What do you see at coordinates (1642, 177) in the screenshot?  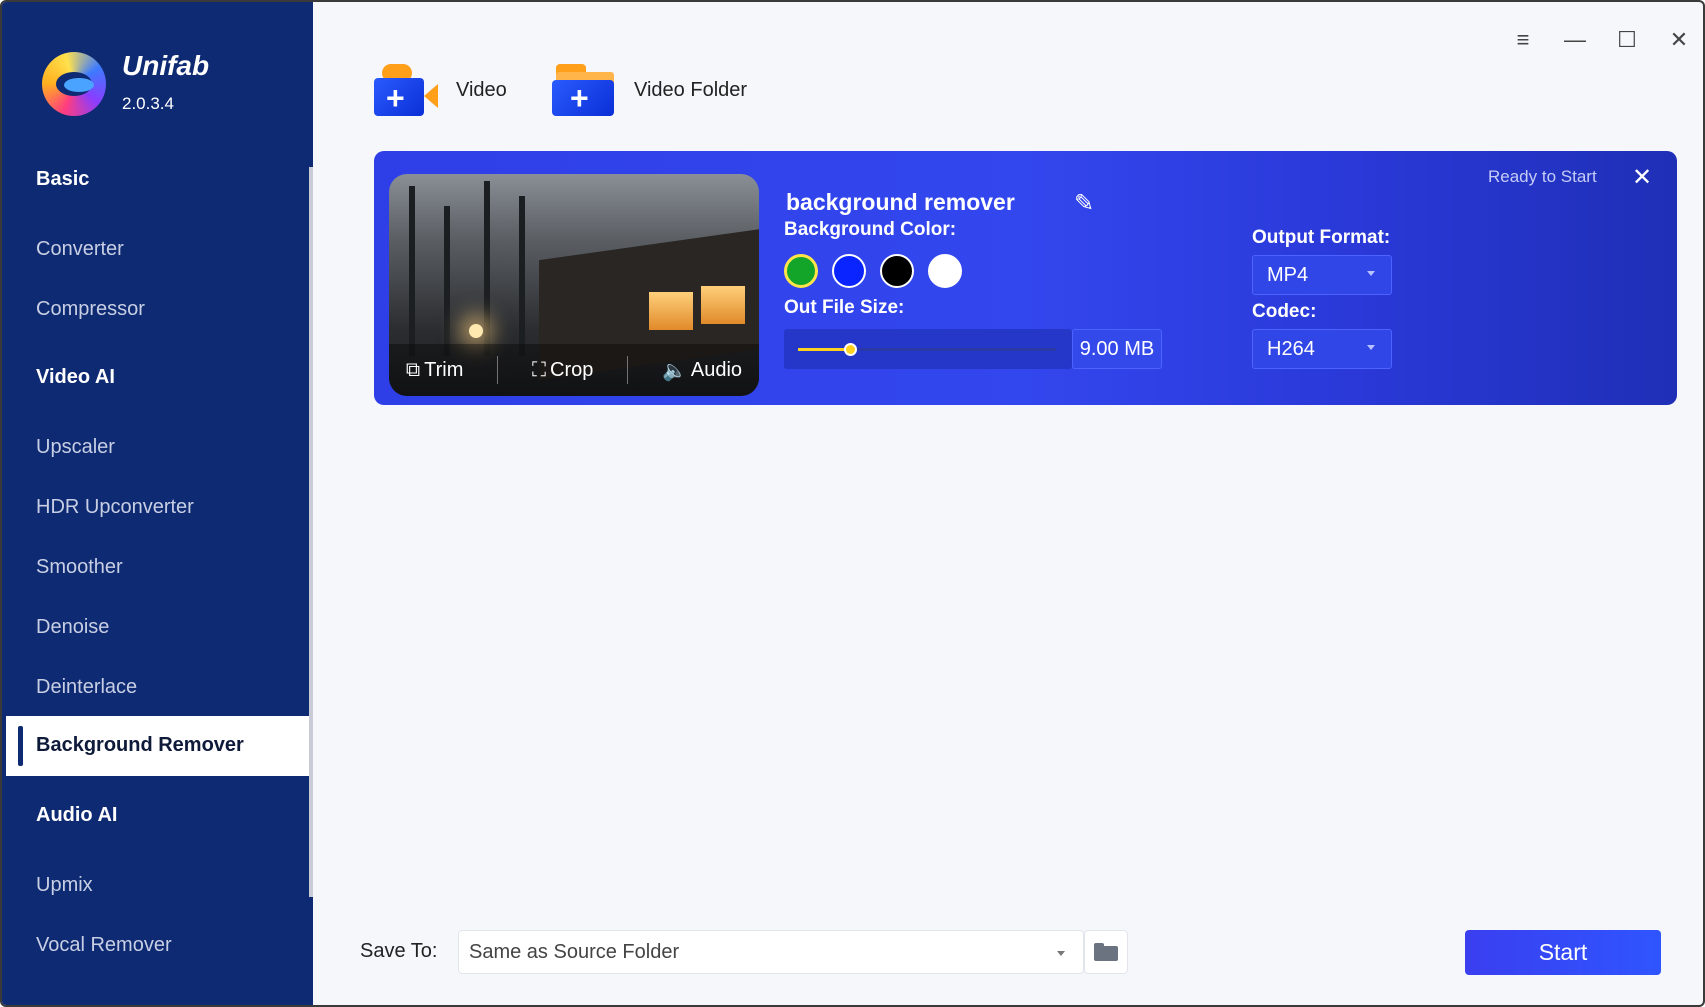 I see `remove-task-close-icon: ✕` at bounding box center [1642, 177].